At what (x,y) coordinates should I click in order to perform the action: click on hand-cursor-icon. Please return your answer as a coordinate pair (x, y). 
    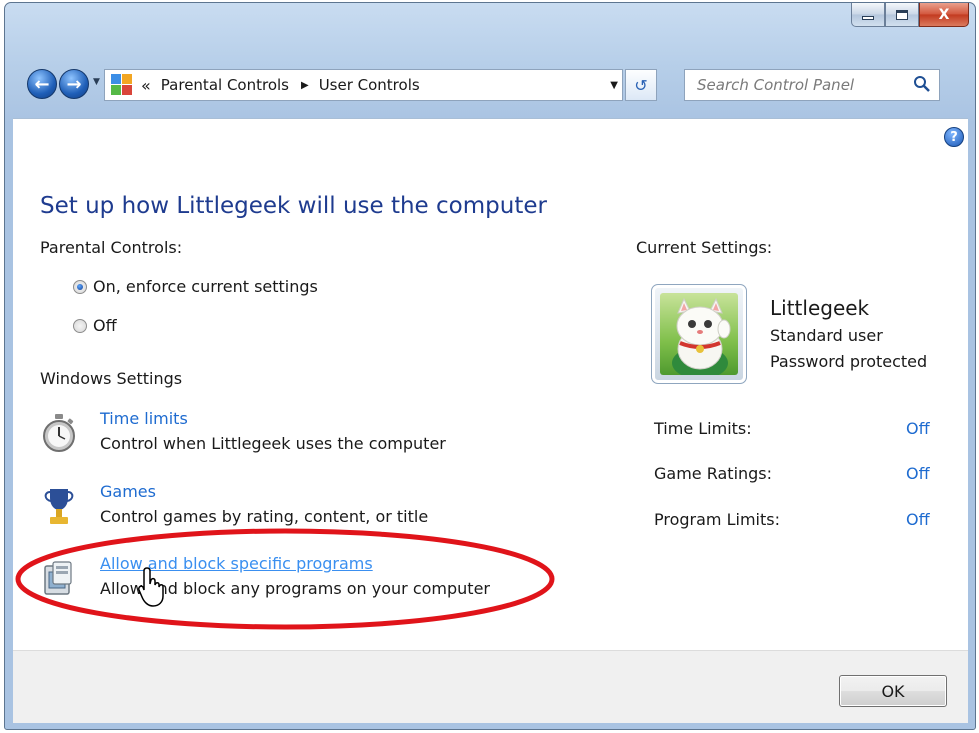
    Looking at the image, I should click on (151, 587).